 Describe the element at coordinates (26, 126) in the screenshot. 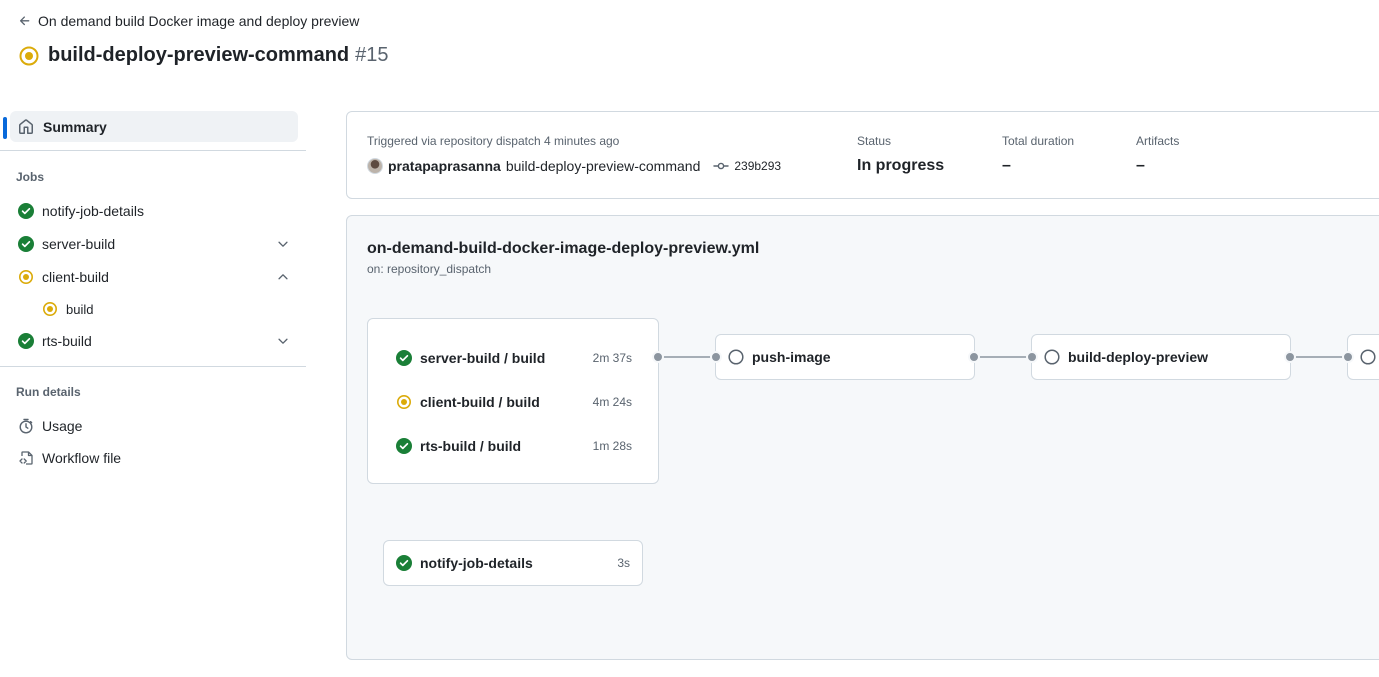

I see `home-icon` at that location.